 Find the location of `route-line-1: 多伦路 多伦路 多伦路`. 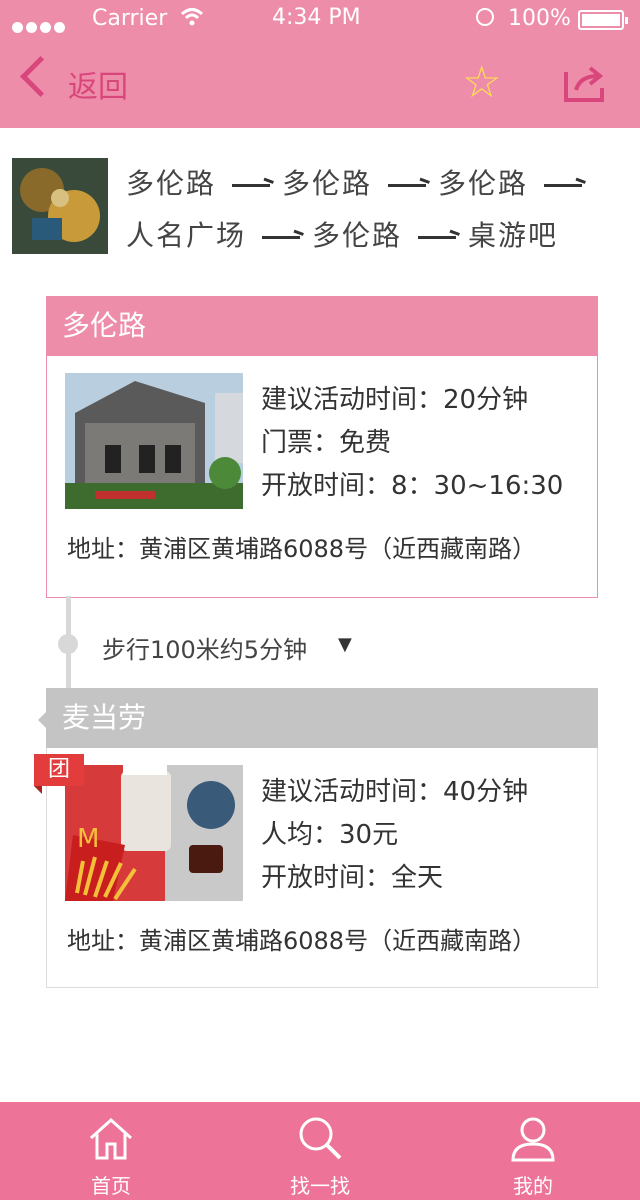

route-line-1: 多伦路 多伦路 多伦路 is located at coordinates (376, 184).